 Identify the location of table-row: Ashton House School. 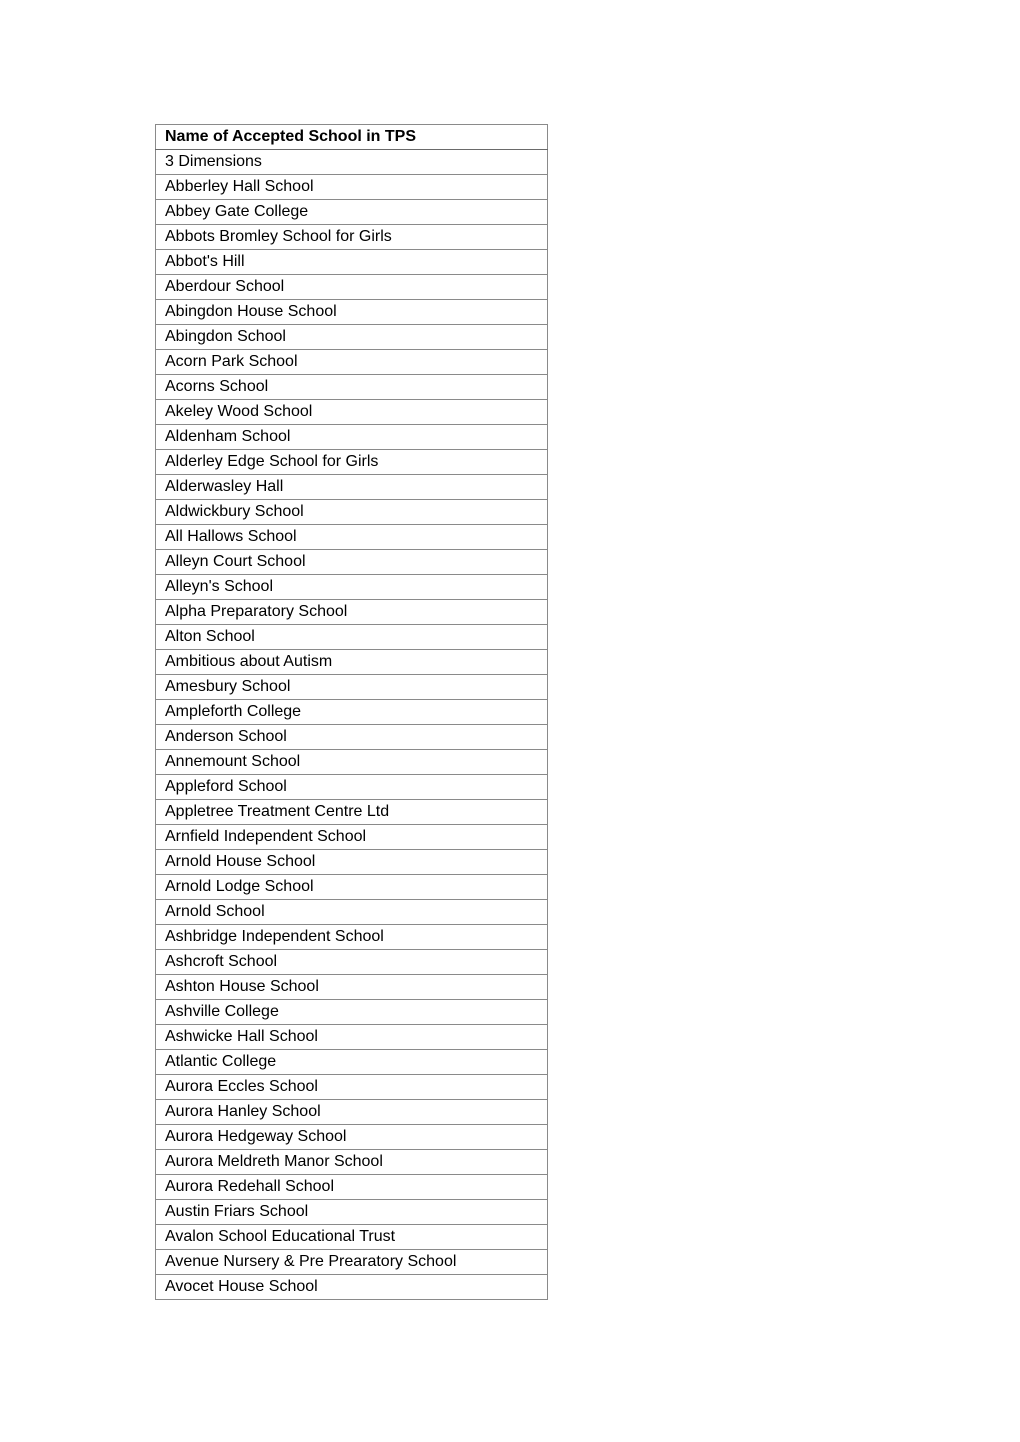
(351, 987).